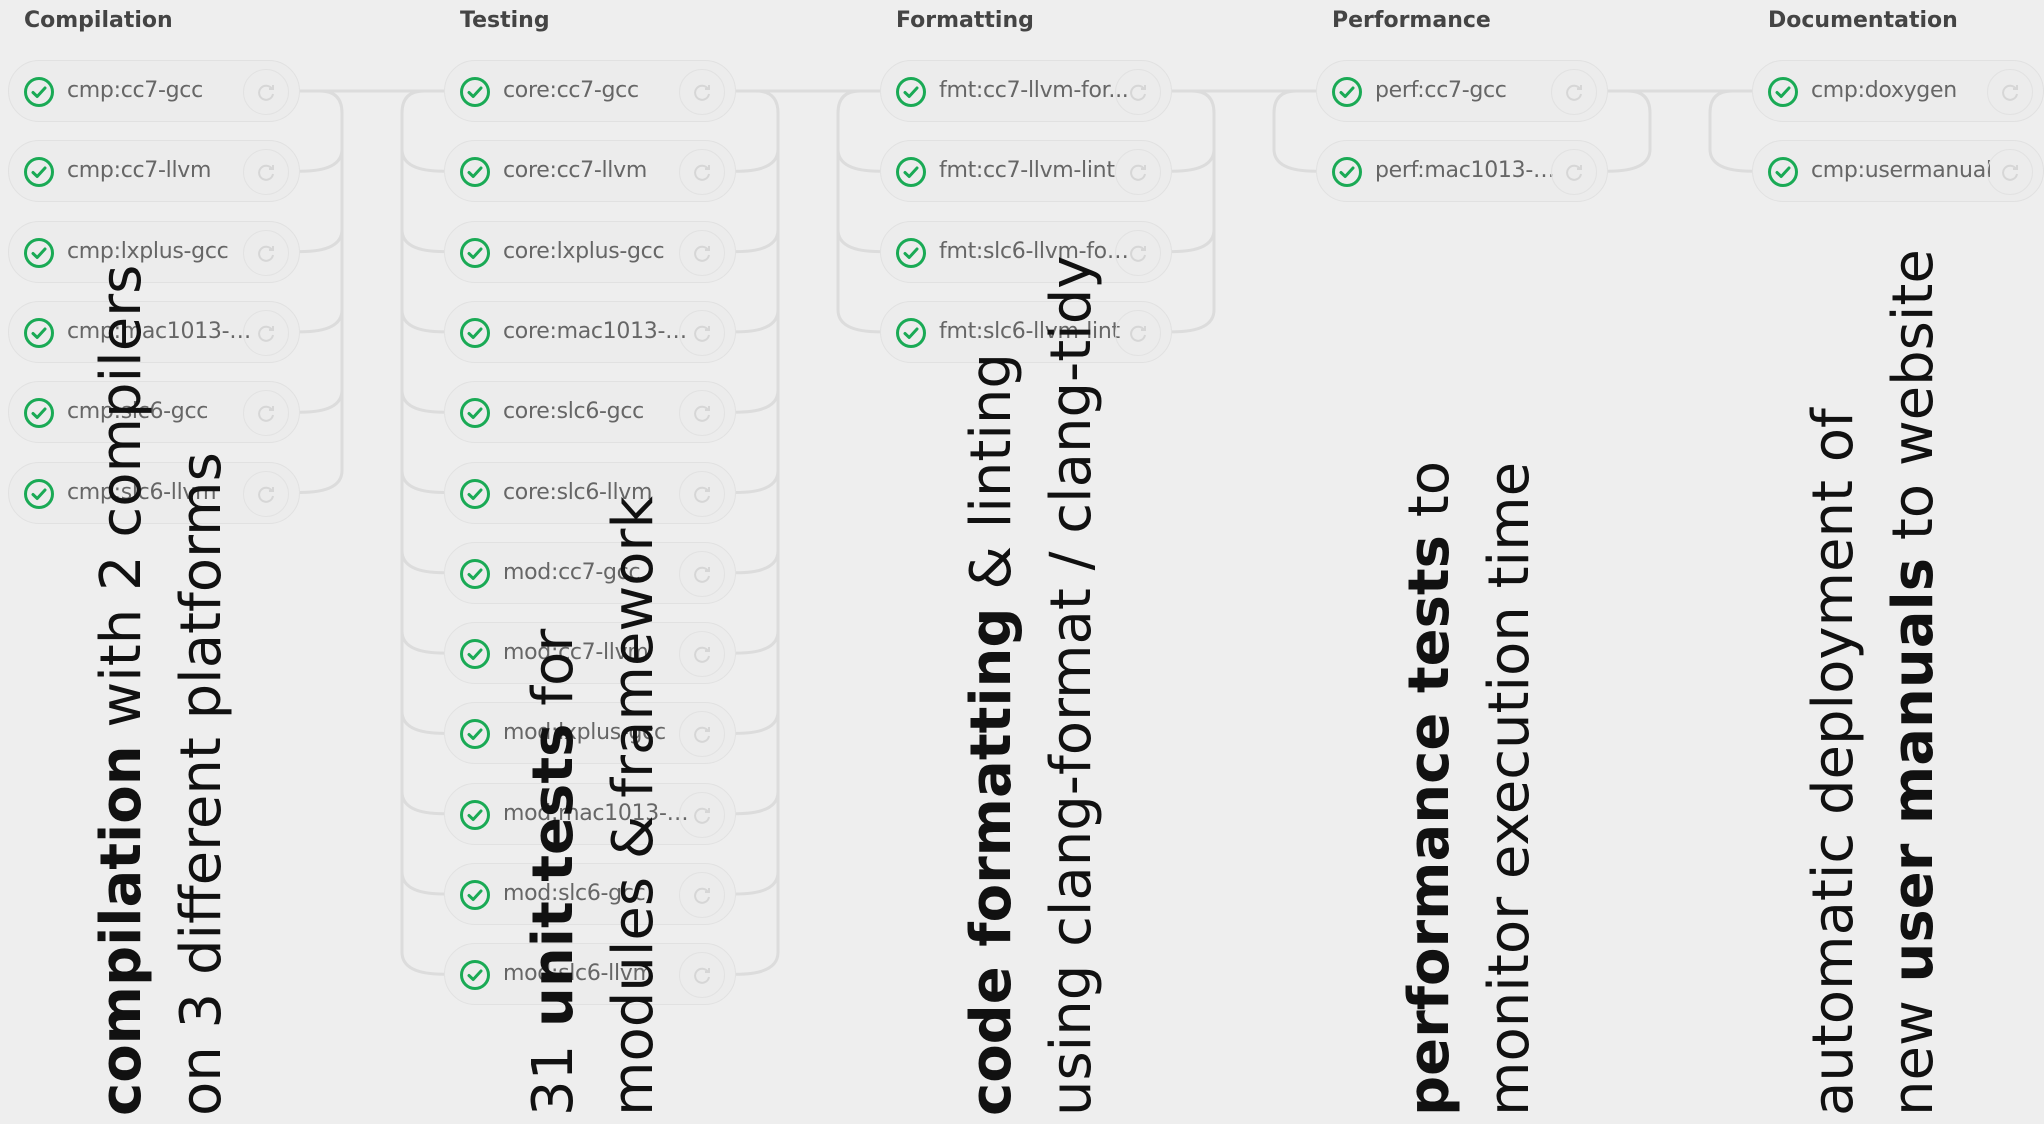 The image size is (2044, 1124). What do you see at coordinates (121, 505) in the screenshot?
I see `annotation-text: with 2 compilers` at bounding box center [121, 505].